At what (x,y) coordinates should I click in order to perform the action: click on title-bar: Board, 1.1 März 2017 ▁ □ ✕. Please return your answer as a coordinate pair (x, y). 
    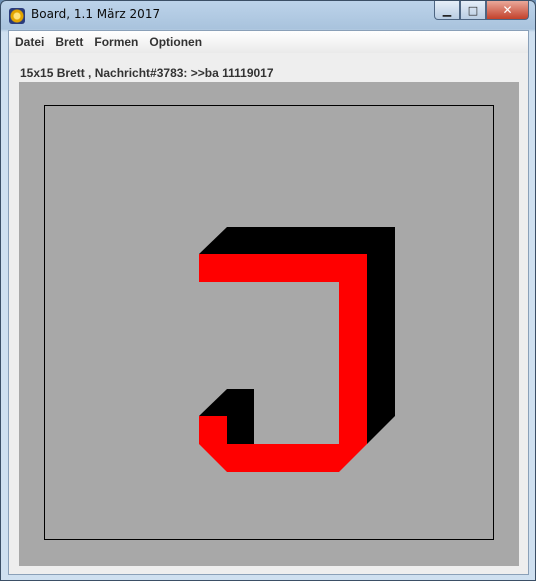
    Looking at the image, I should click on (268, 15).